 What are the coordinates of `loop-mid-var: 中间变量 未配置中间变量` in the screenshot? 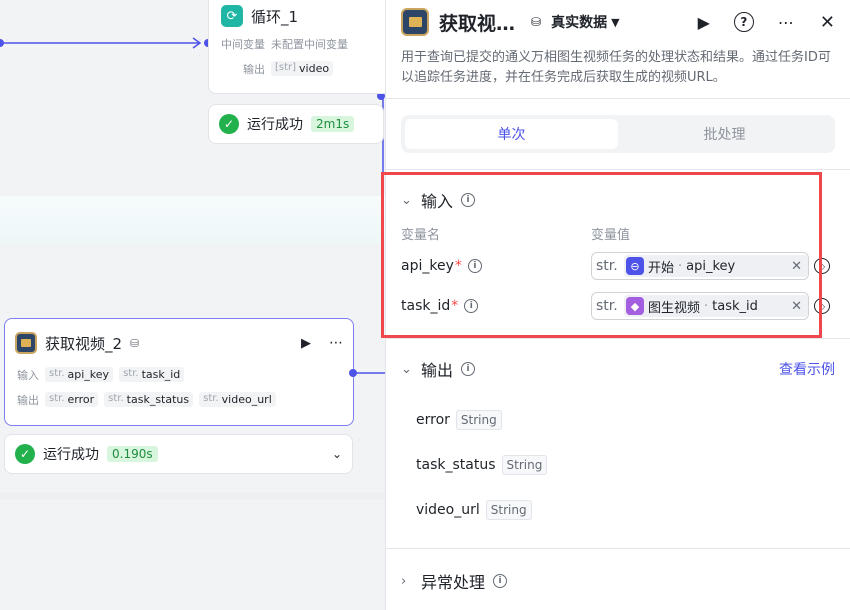 It's located at (297, 43).